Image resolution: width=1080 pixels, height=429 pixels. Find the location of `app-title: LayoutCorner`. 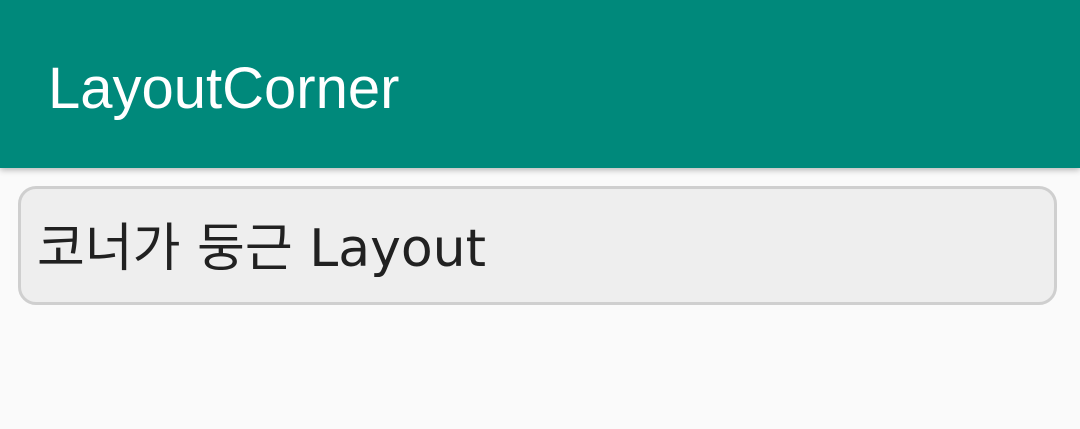

app-title: LayoutCorner is located at coordinates (224, 88).